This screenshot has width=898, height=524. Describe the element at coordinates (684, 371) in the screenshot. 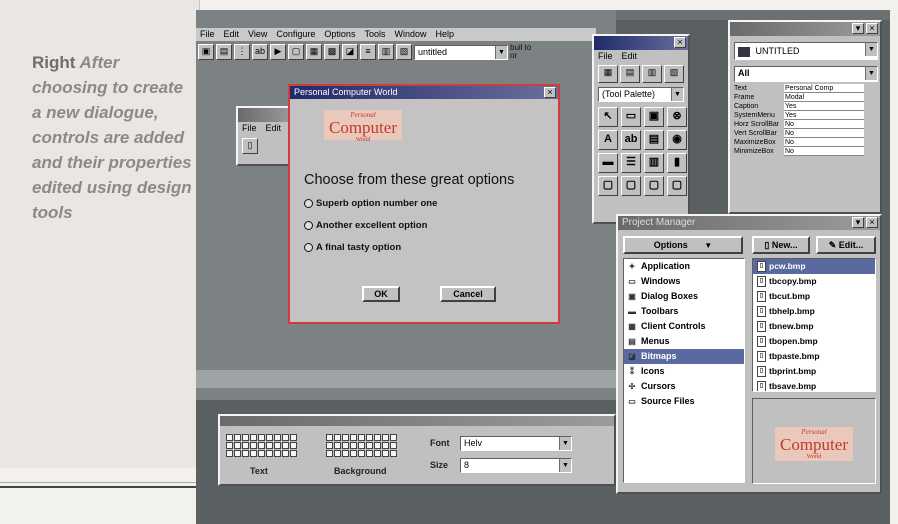

I see `tree-item: ⁑ Icons` at that location.